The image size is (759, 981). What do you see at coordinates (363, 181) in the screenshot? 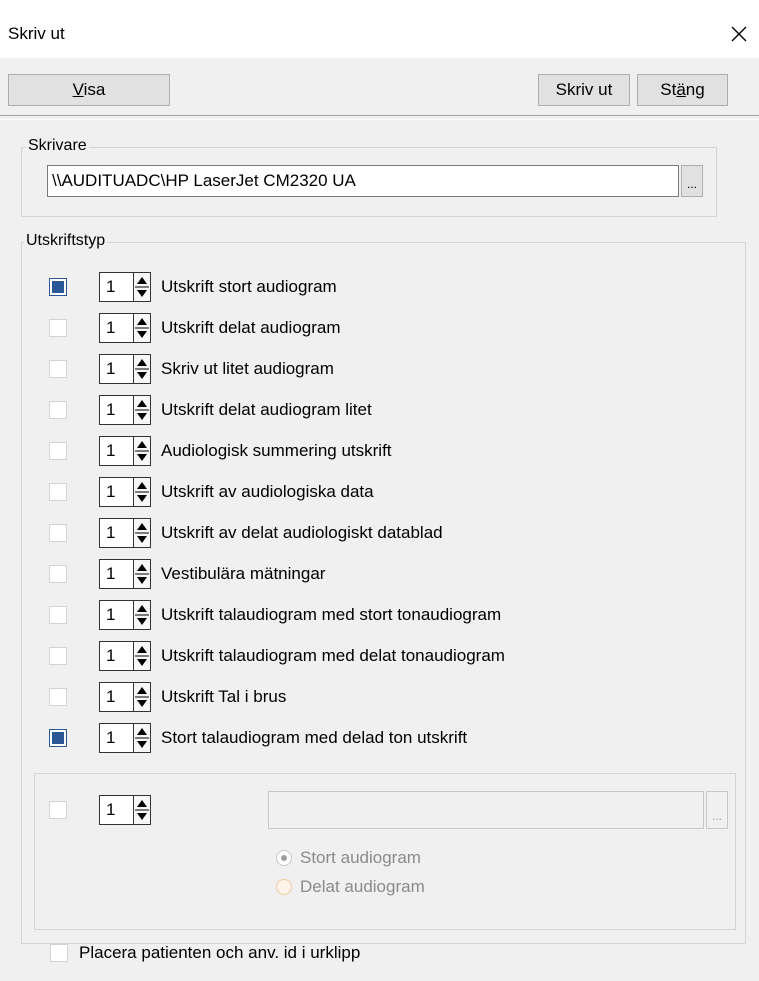
I see `printer-path-field: \\AUDITUADC\HP LaserJet CM2320 UA` at bounding box center [363, 181].